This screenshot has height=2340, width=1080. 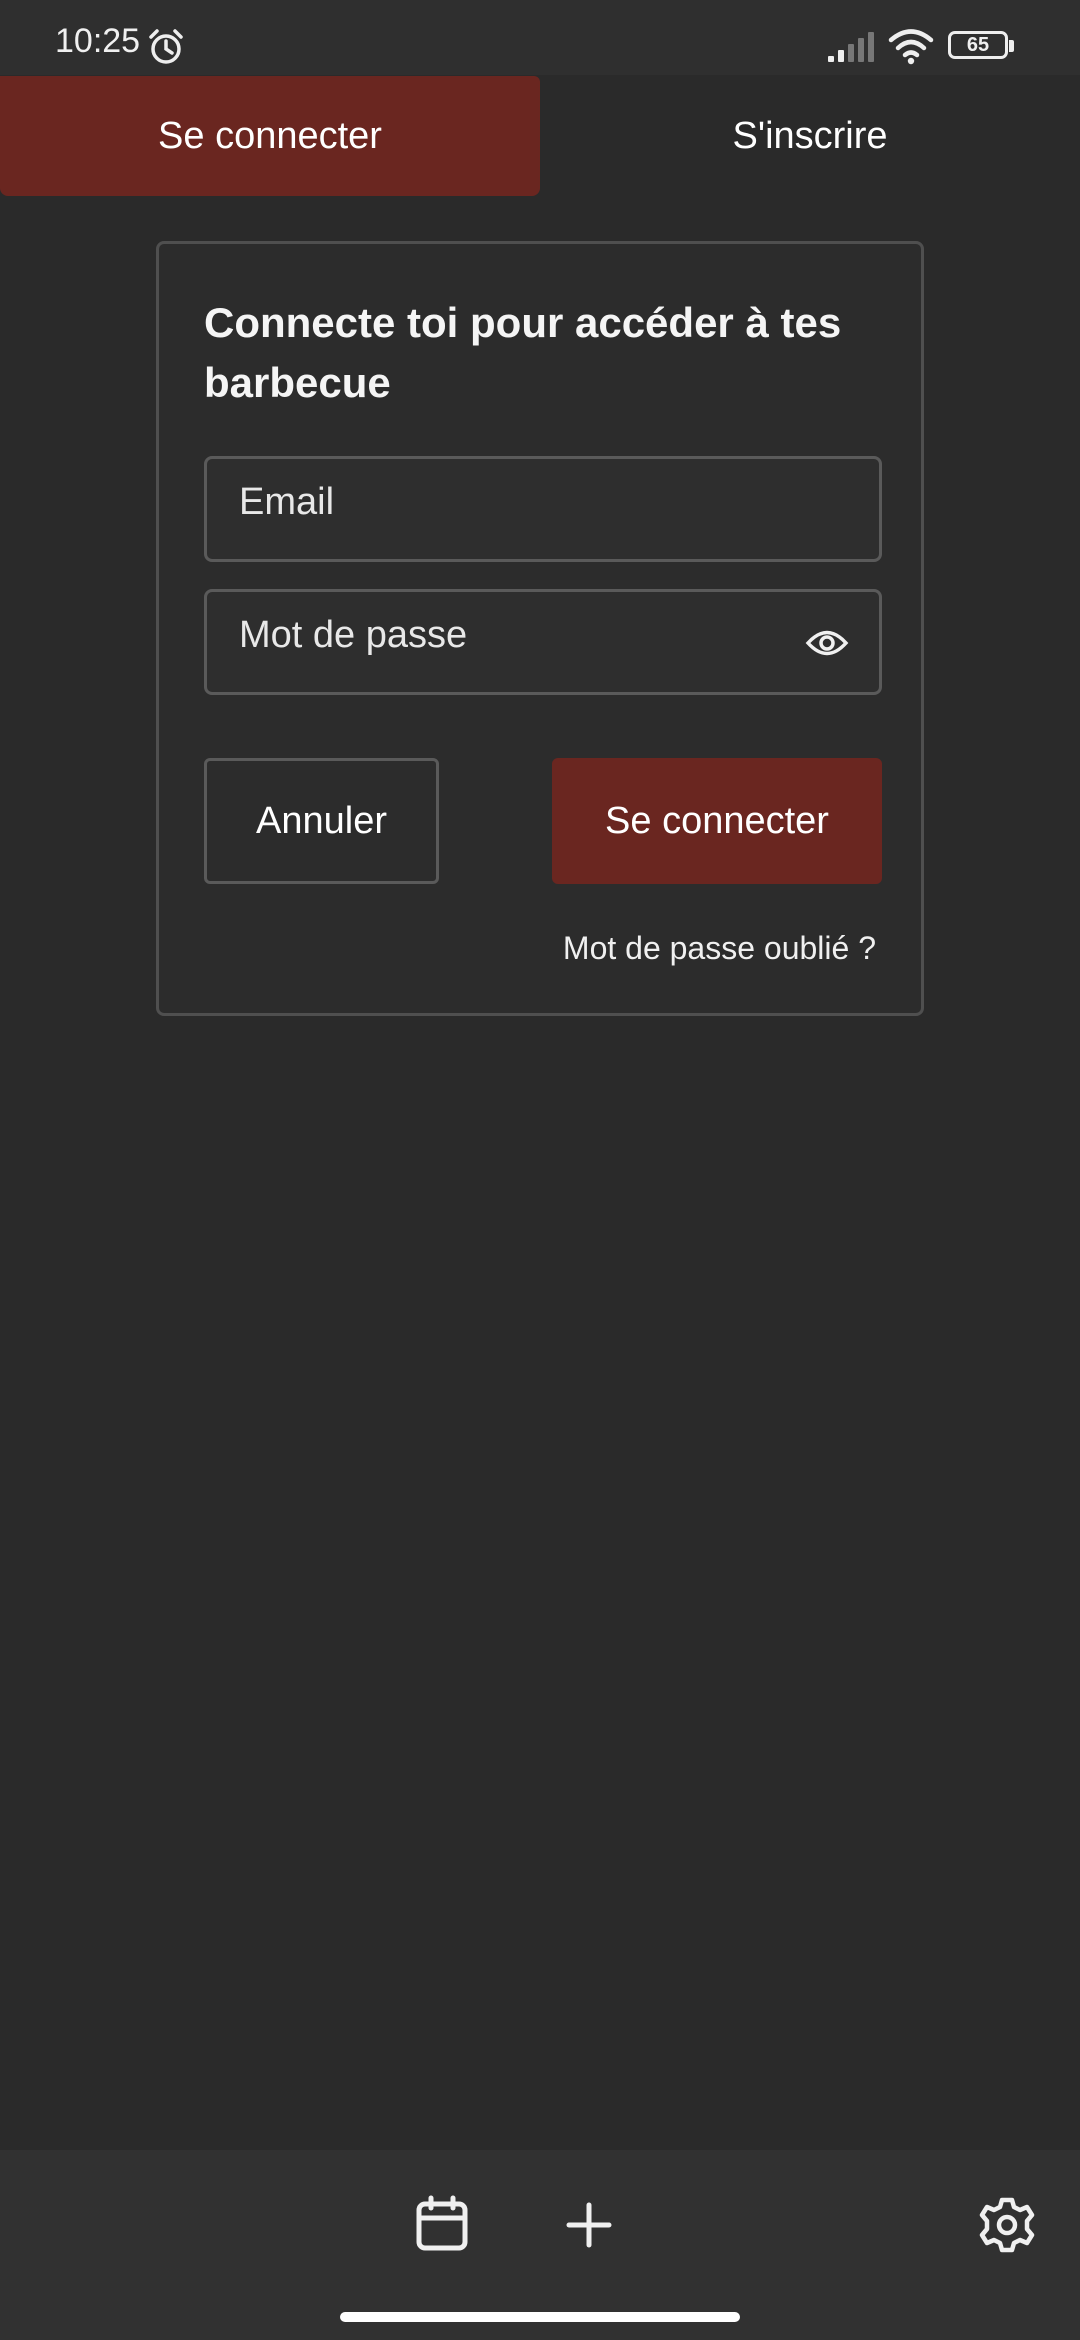 What do you see at coordinates (719, 948) in the screenshot?
I see `forgot-password-link: Mot de passe oublié ?` at bounding box center [719, 948].